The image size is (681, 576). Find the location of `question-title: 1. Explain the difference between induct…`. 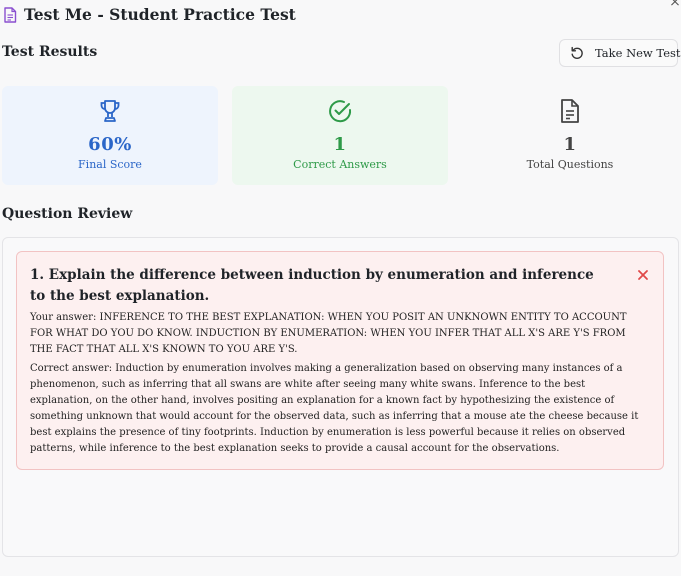

question-title: 1. Explain the difference between induct… is located at coordinates (312, 285).